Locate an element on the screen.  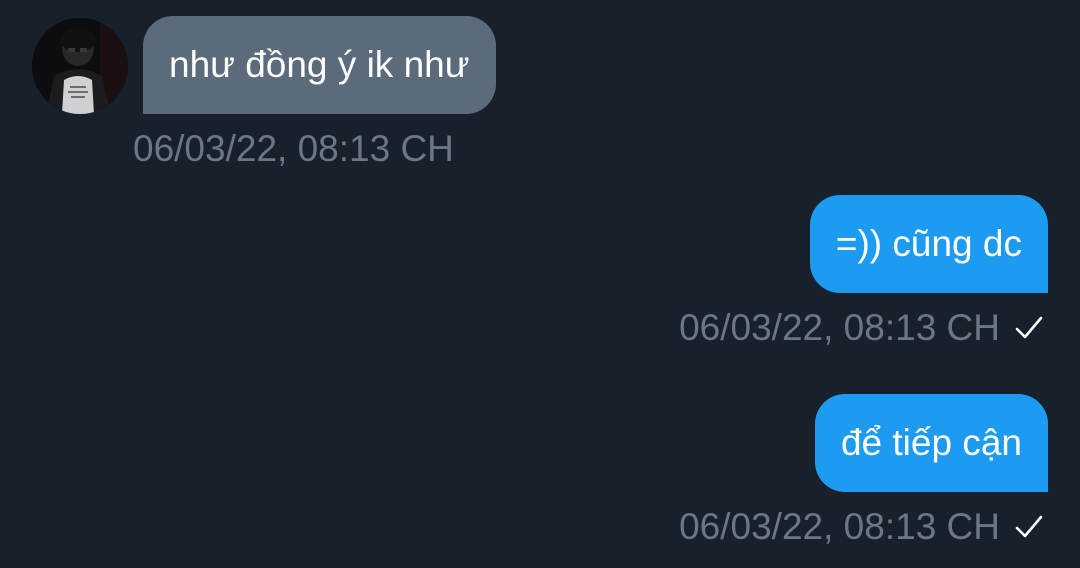
outgoing-message-bubble: để tiếp cận is located at coordinates (931, 443).